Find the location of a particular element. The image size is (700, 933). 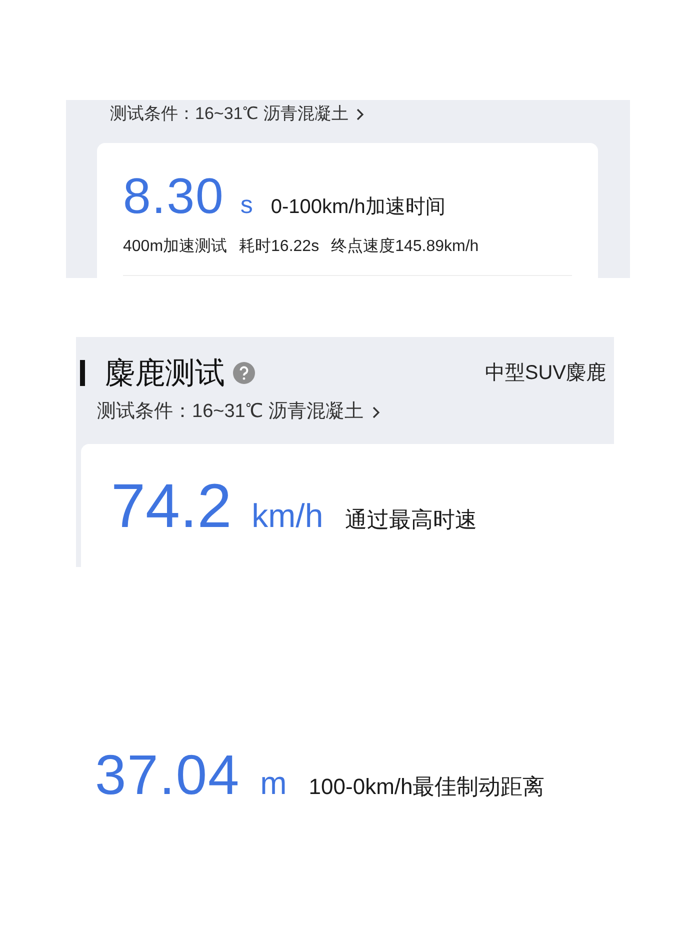

metric-label: 通过最高时速 is located at coordinates (411, 520).